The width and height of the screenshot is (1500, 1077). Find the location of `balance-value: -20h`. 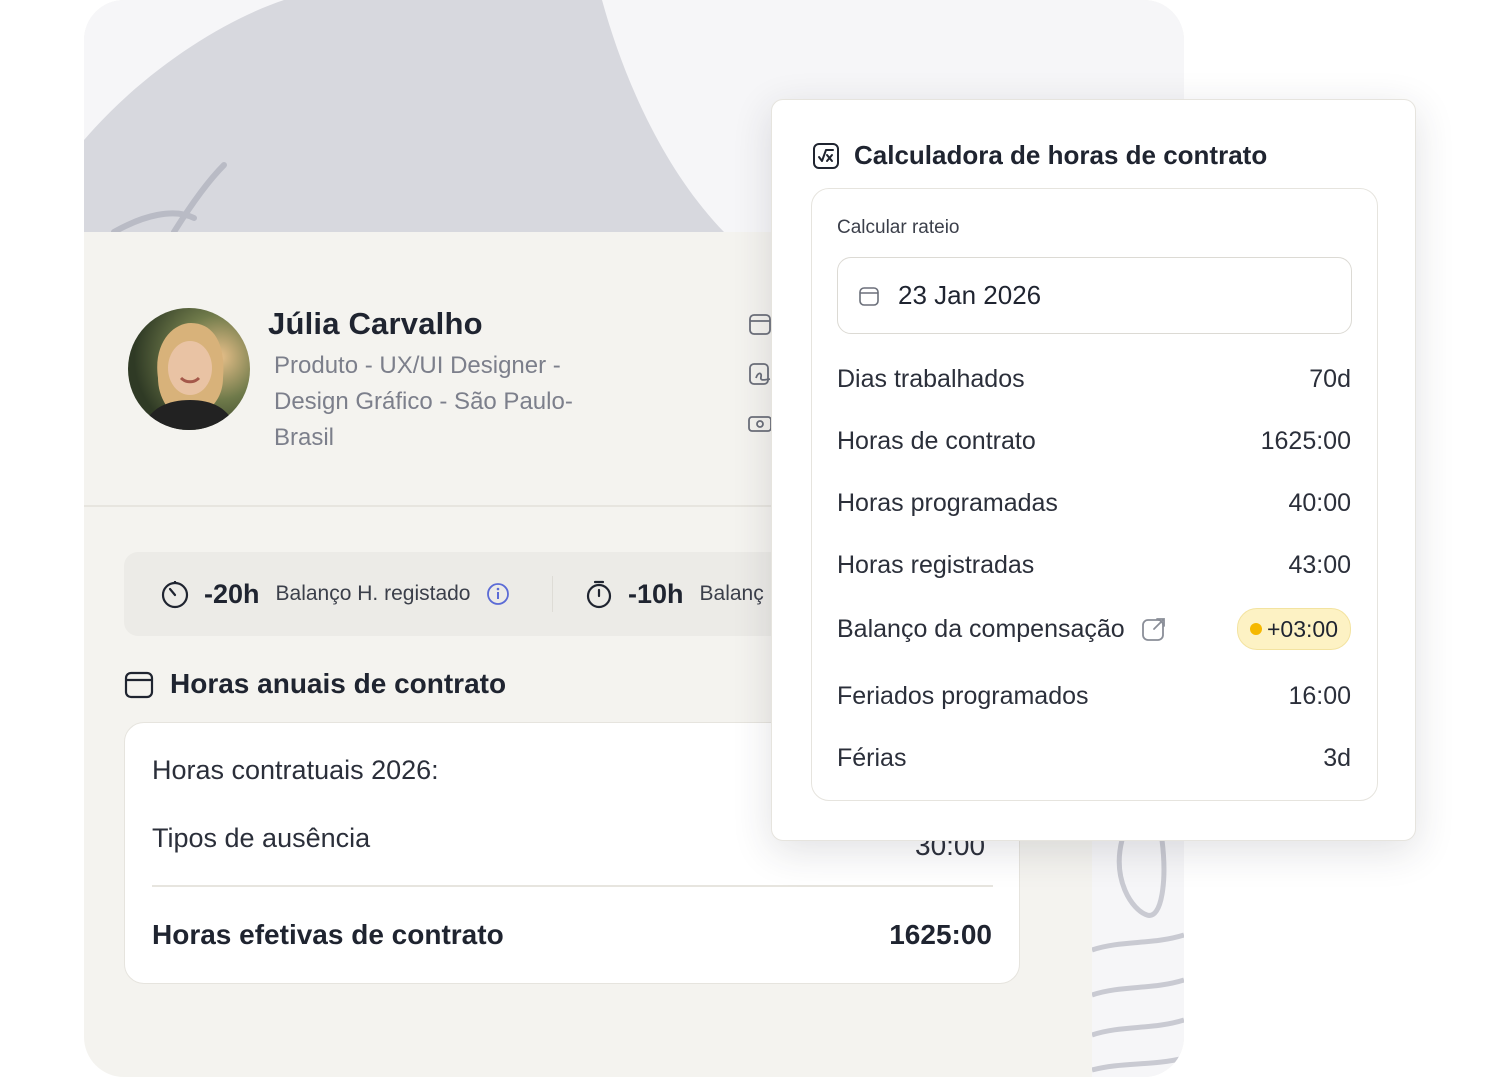

balance-value: -20h is located at coordinates (232, 593).